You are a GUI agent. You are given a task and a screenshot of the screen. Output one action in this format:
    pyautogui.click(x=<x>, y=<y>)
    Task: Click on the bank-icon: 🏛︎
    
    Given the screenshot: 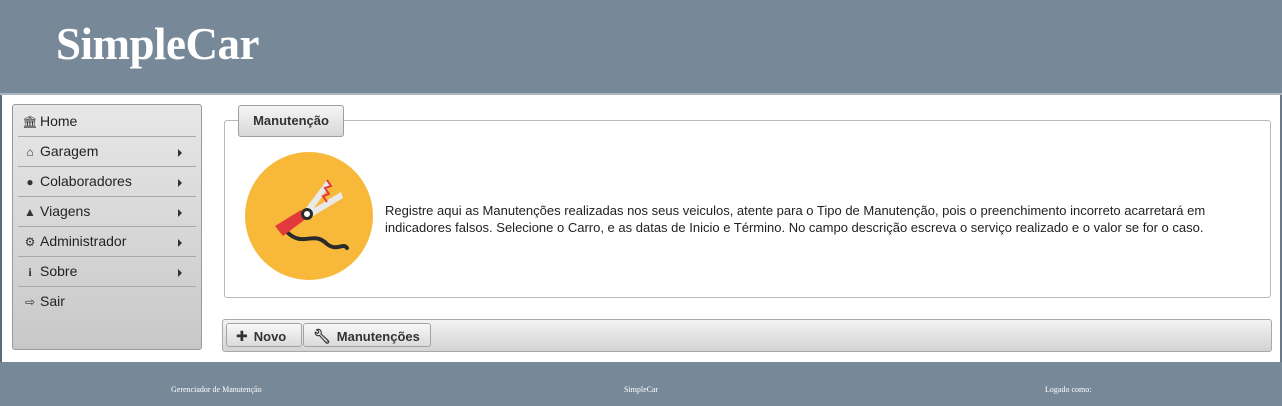 What is the action you would take?
    pyautogui.click(x=30, y=122)
    